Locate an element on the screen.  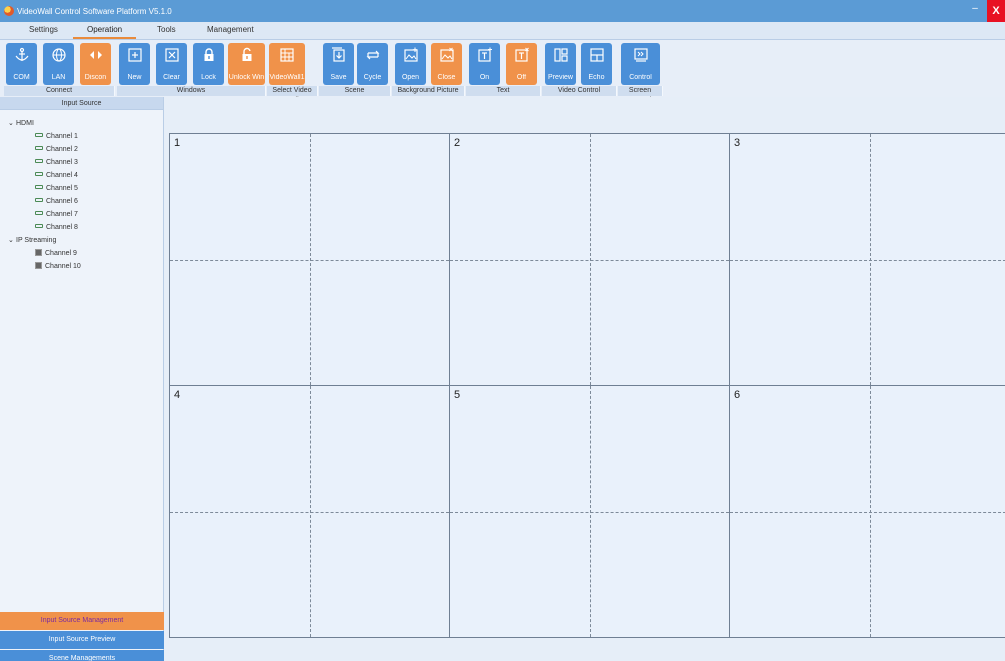
tree-item-channel-4: Channel 4 is located at coordinates (82, 175).